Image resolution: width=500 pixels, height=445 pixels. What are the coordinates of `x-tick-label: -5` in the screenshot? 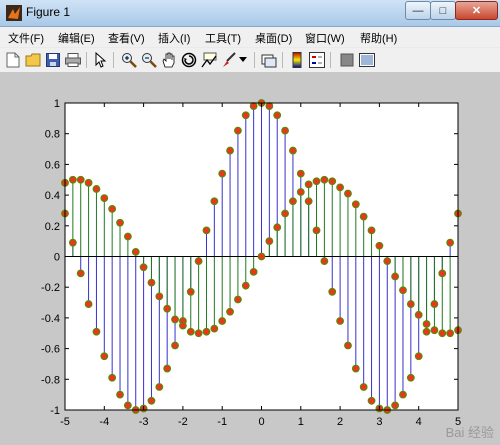 It's located at (65, 422).